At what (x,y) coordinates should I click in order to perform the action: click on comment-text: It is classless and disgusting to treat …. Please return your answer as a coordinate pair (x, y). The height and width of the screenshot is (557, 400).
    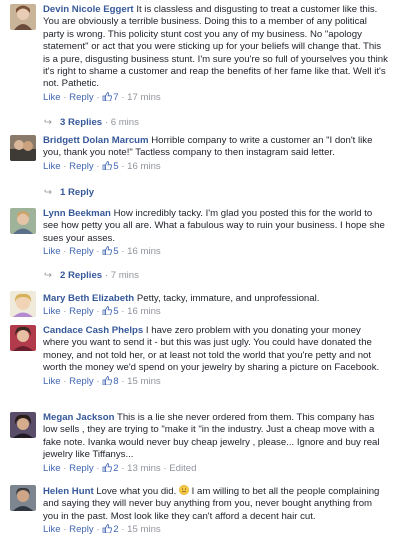
    Looking at the image, I should click on (215, 47).